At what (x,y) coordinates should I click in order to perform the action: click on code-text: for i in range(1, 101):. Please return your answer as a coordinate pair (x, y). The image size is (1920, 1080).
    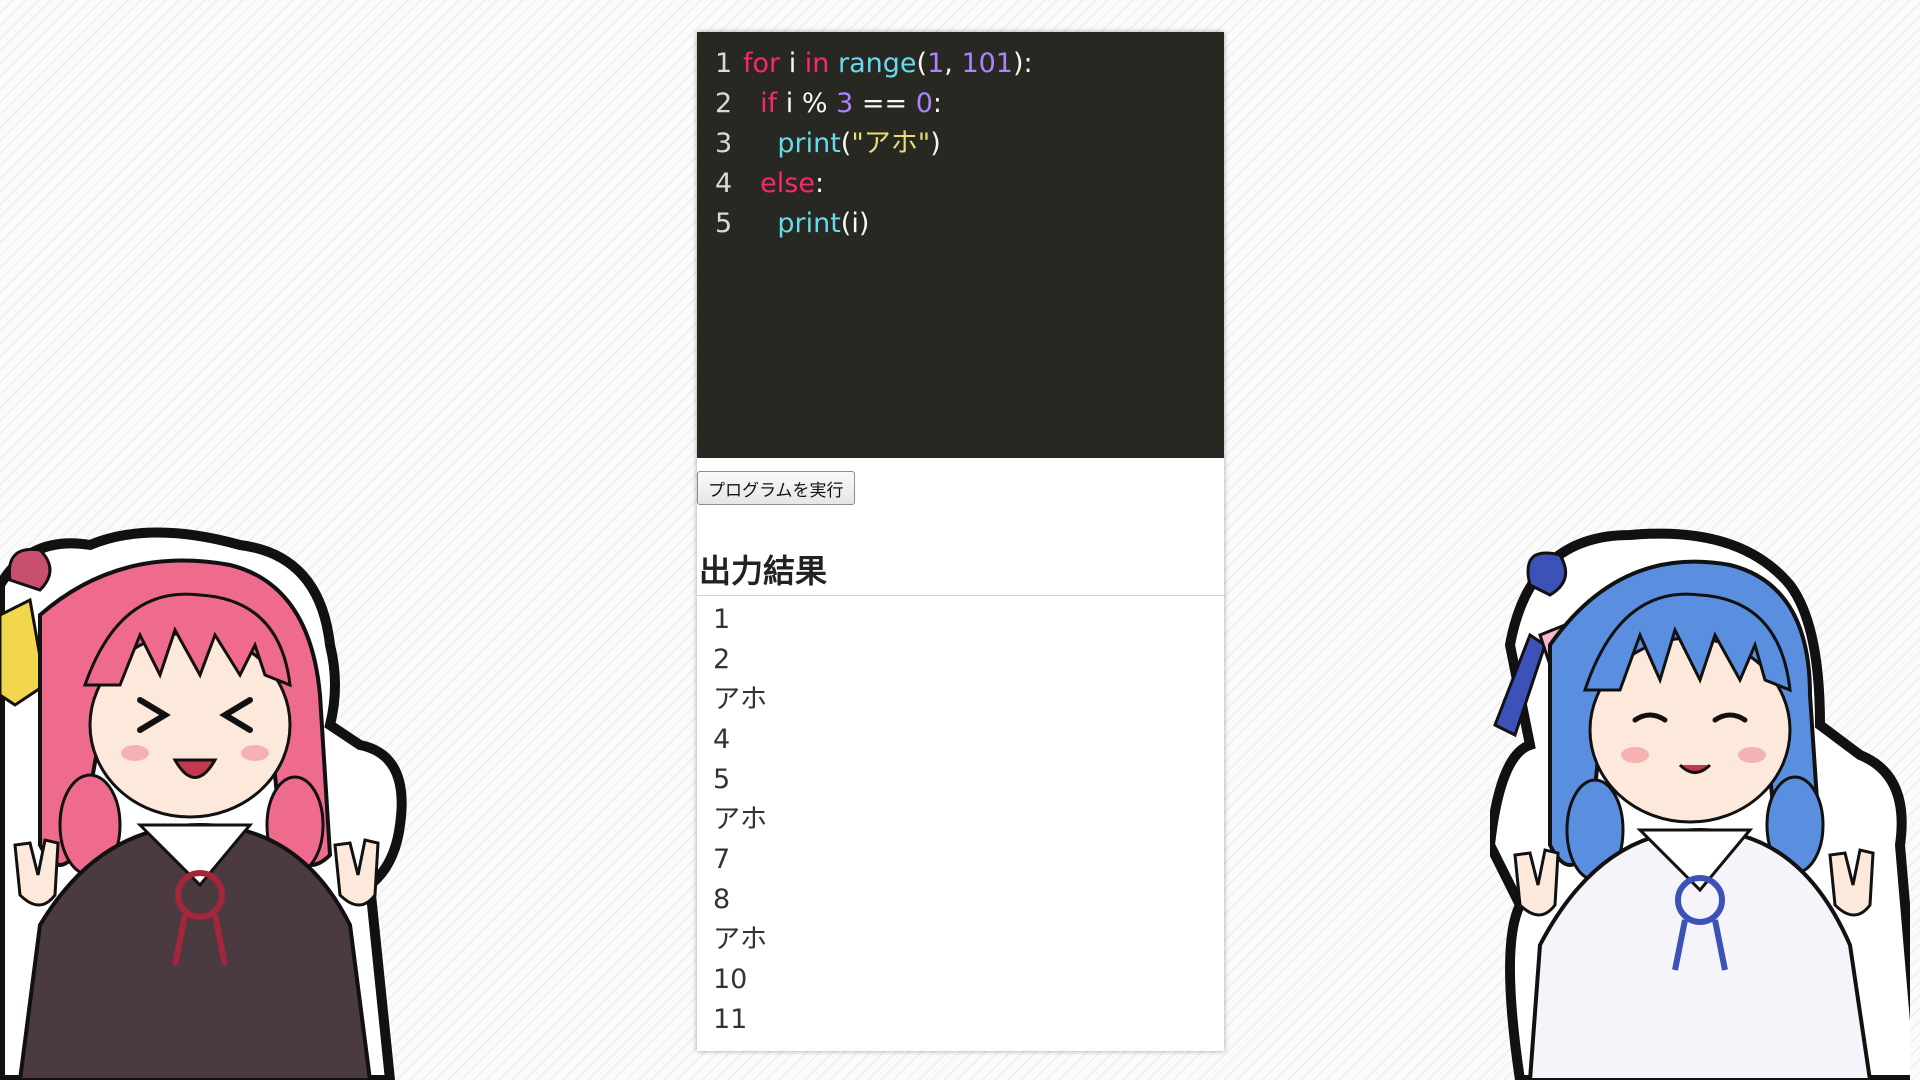
    Looking at the image, I should click on (888, 64).